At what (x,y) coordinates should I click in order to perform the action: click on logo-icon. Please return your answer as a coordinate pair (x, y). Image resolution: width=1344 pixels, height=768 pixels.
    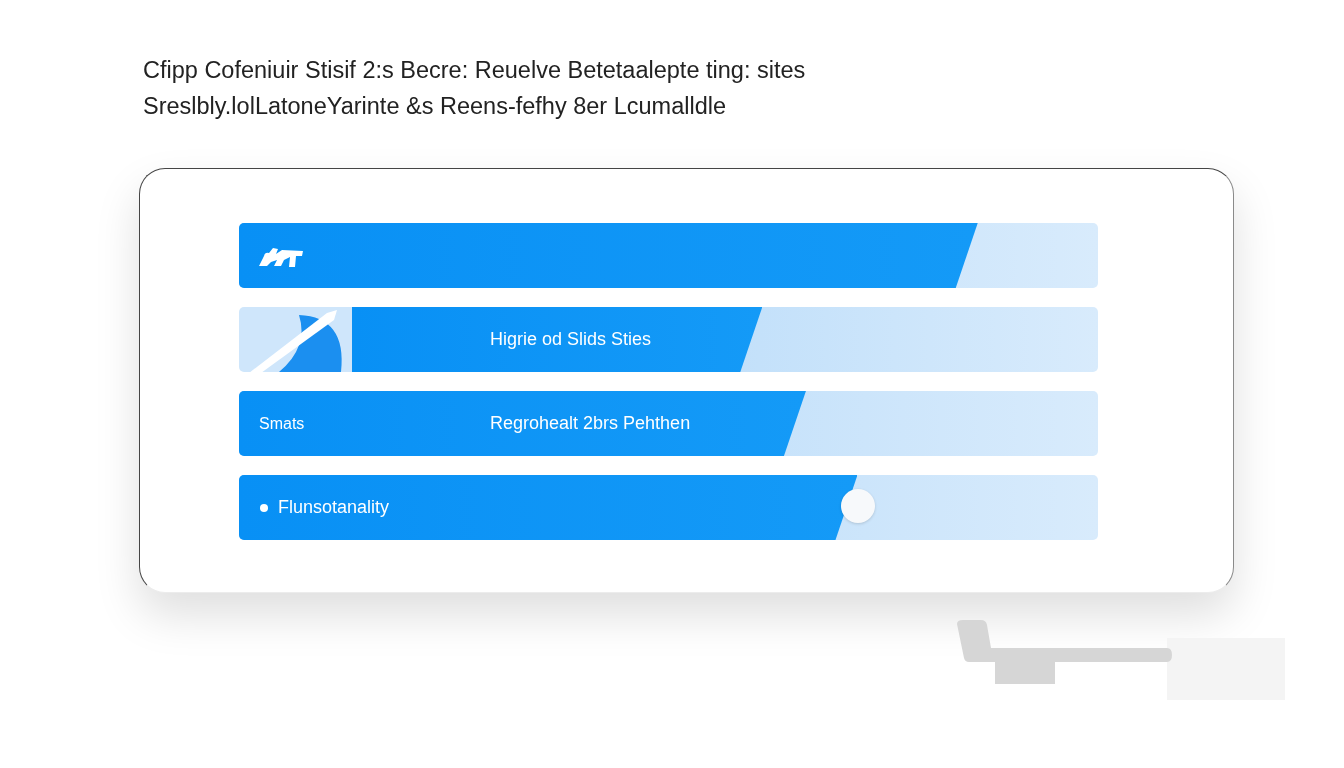
    Looking at the image, I should click on (281, 256).